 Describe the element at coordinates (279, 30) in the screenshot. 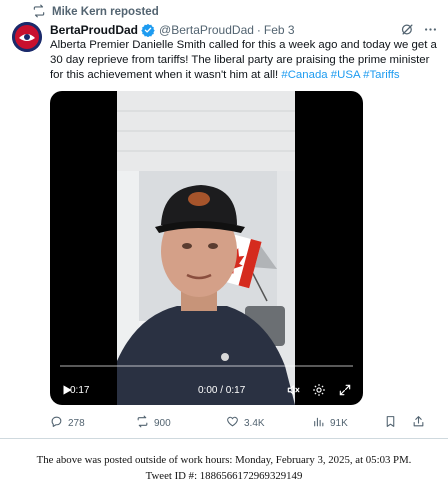

I see `tweet-date: Feb 3` at that location.